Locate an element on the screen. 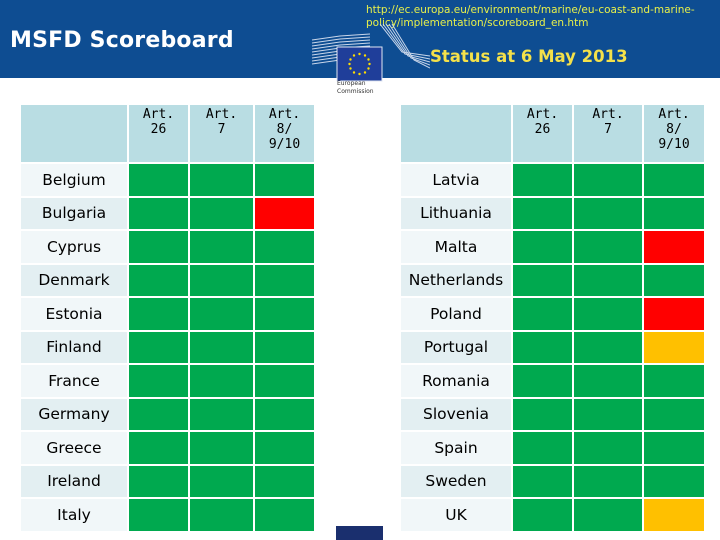  country-row: Romania is located at coordinates (552, 381).